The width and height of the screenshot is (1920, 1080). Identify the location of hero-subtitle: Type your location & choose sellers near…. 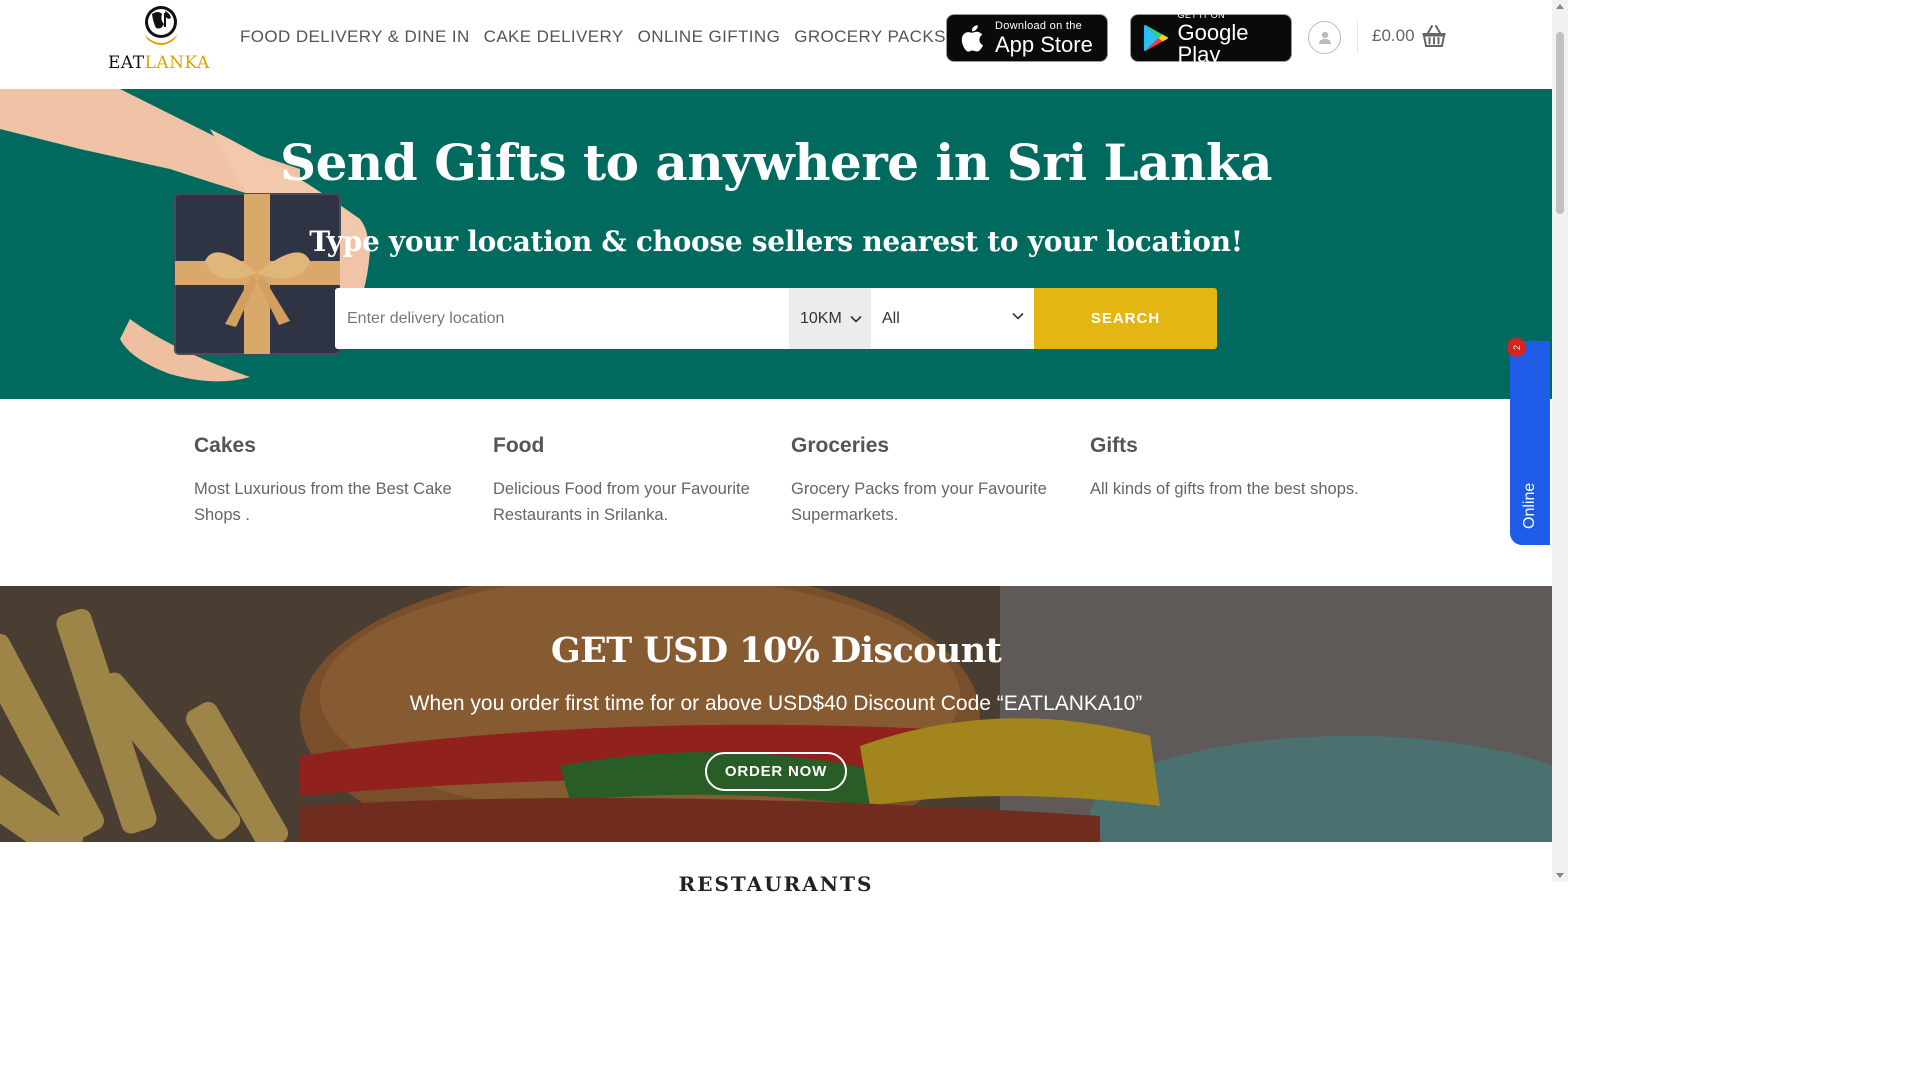
(776, 241).